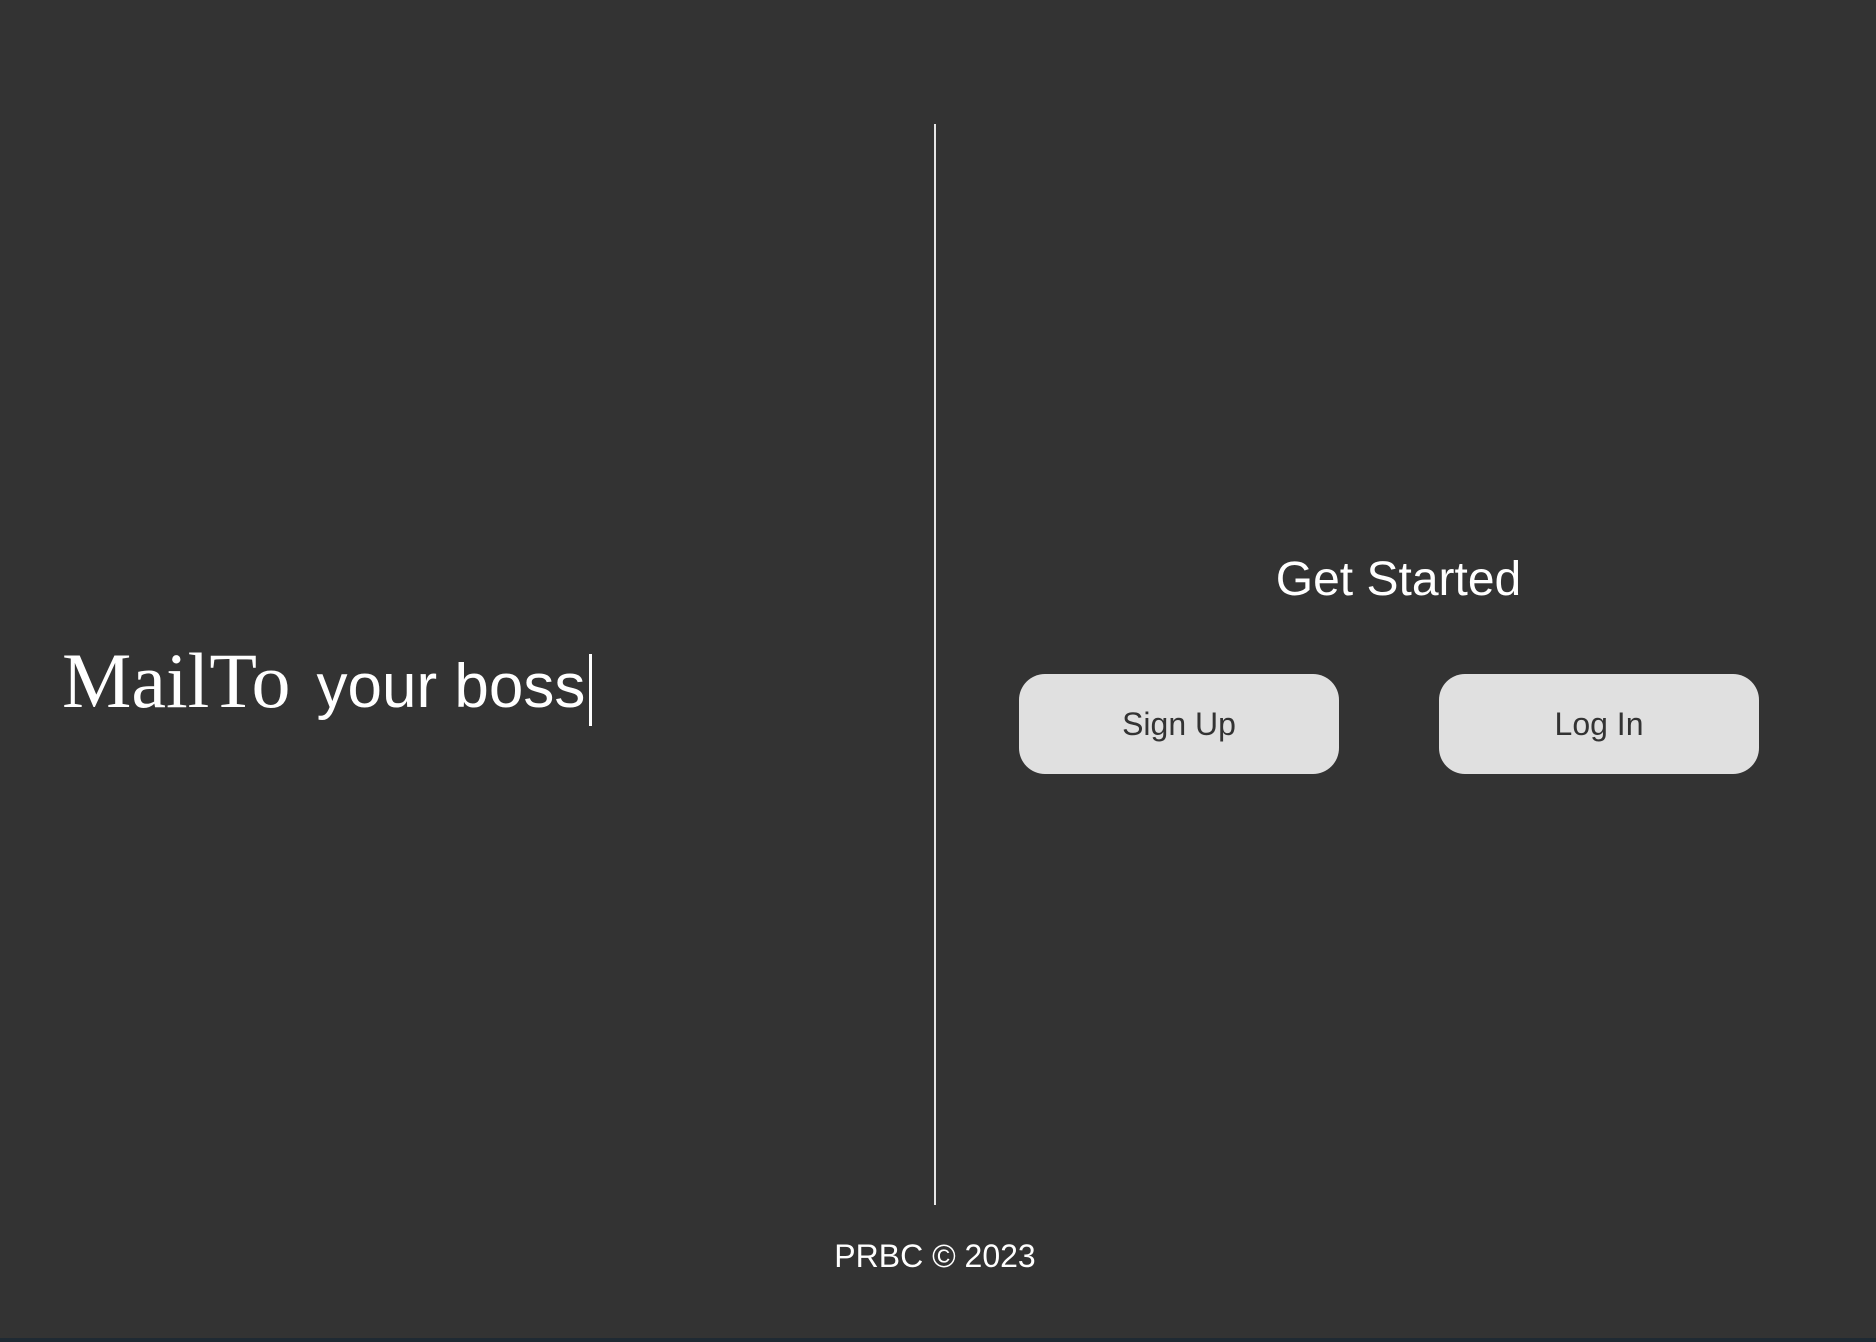 Image resolution: width=1876 pixels, height=1342 pixels. Describe the element at coordinates (1398, 579) in the screenshot. I see `get-started-heading: Get Started` at that location.